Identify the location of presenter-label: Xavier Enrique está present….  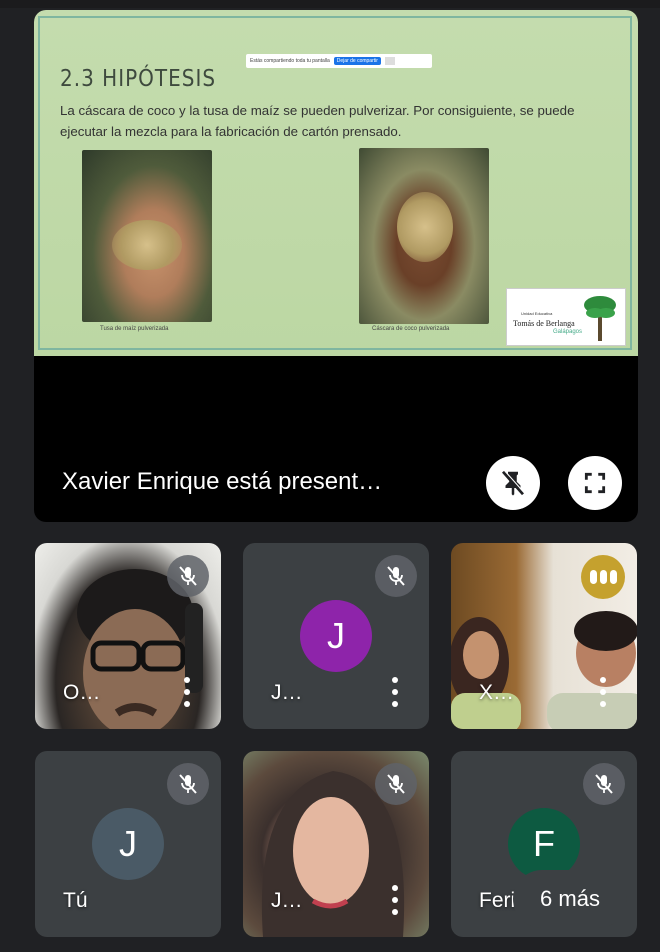
(222, 481).